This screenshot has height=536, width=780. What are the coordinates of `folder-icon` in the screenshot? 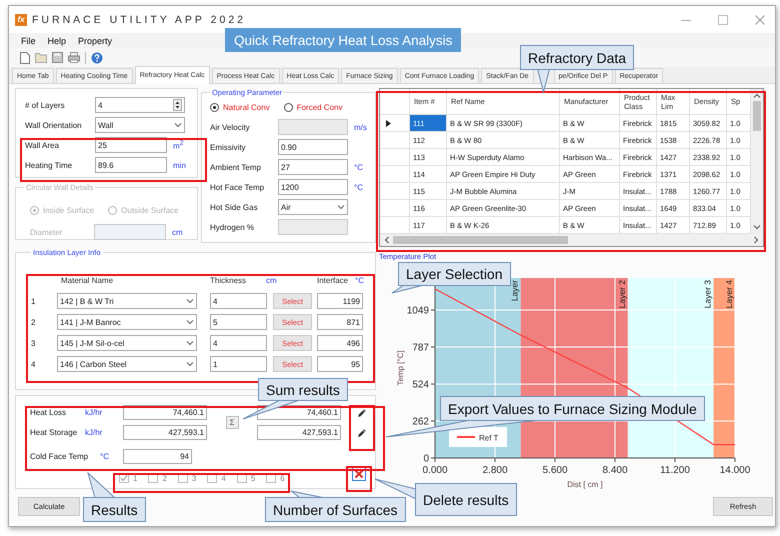 It's located at (41, 57).